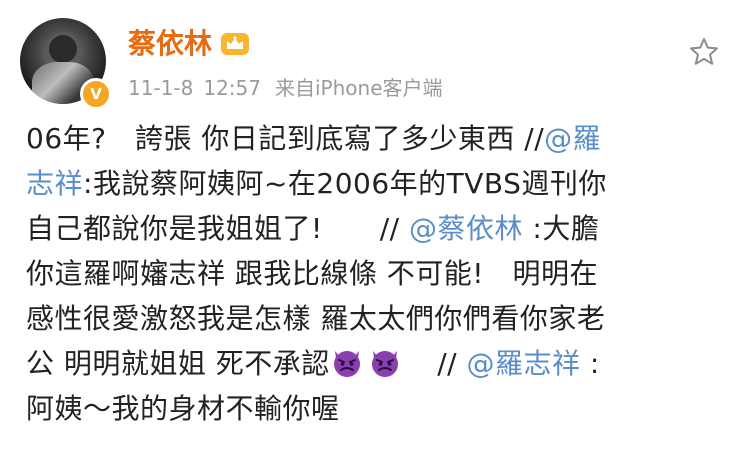 Image resolution: width=748 pixels, height=458 pixels. I want to click on post-time: 12:57, so click(232, 88).